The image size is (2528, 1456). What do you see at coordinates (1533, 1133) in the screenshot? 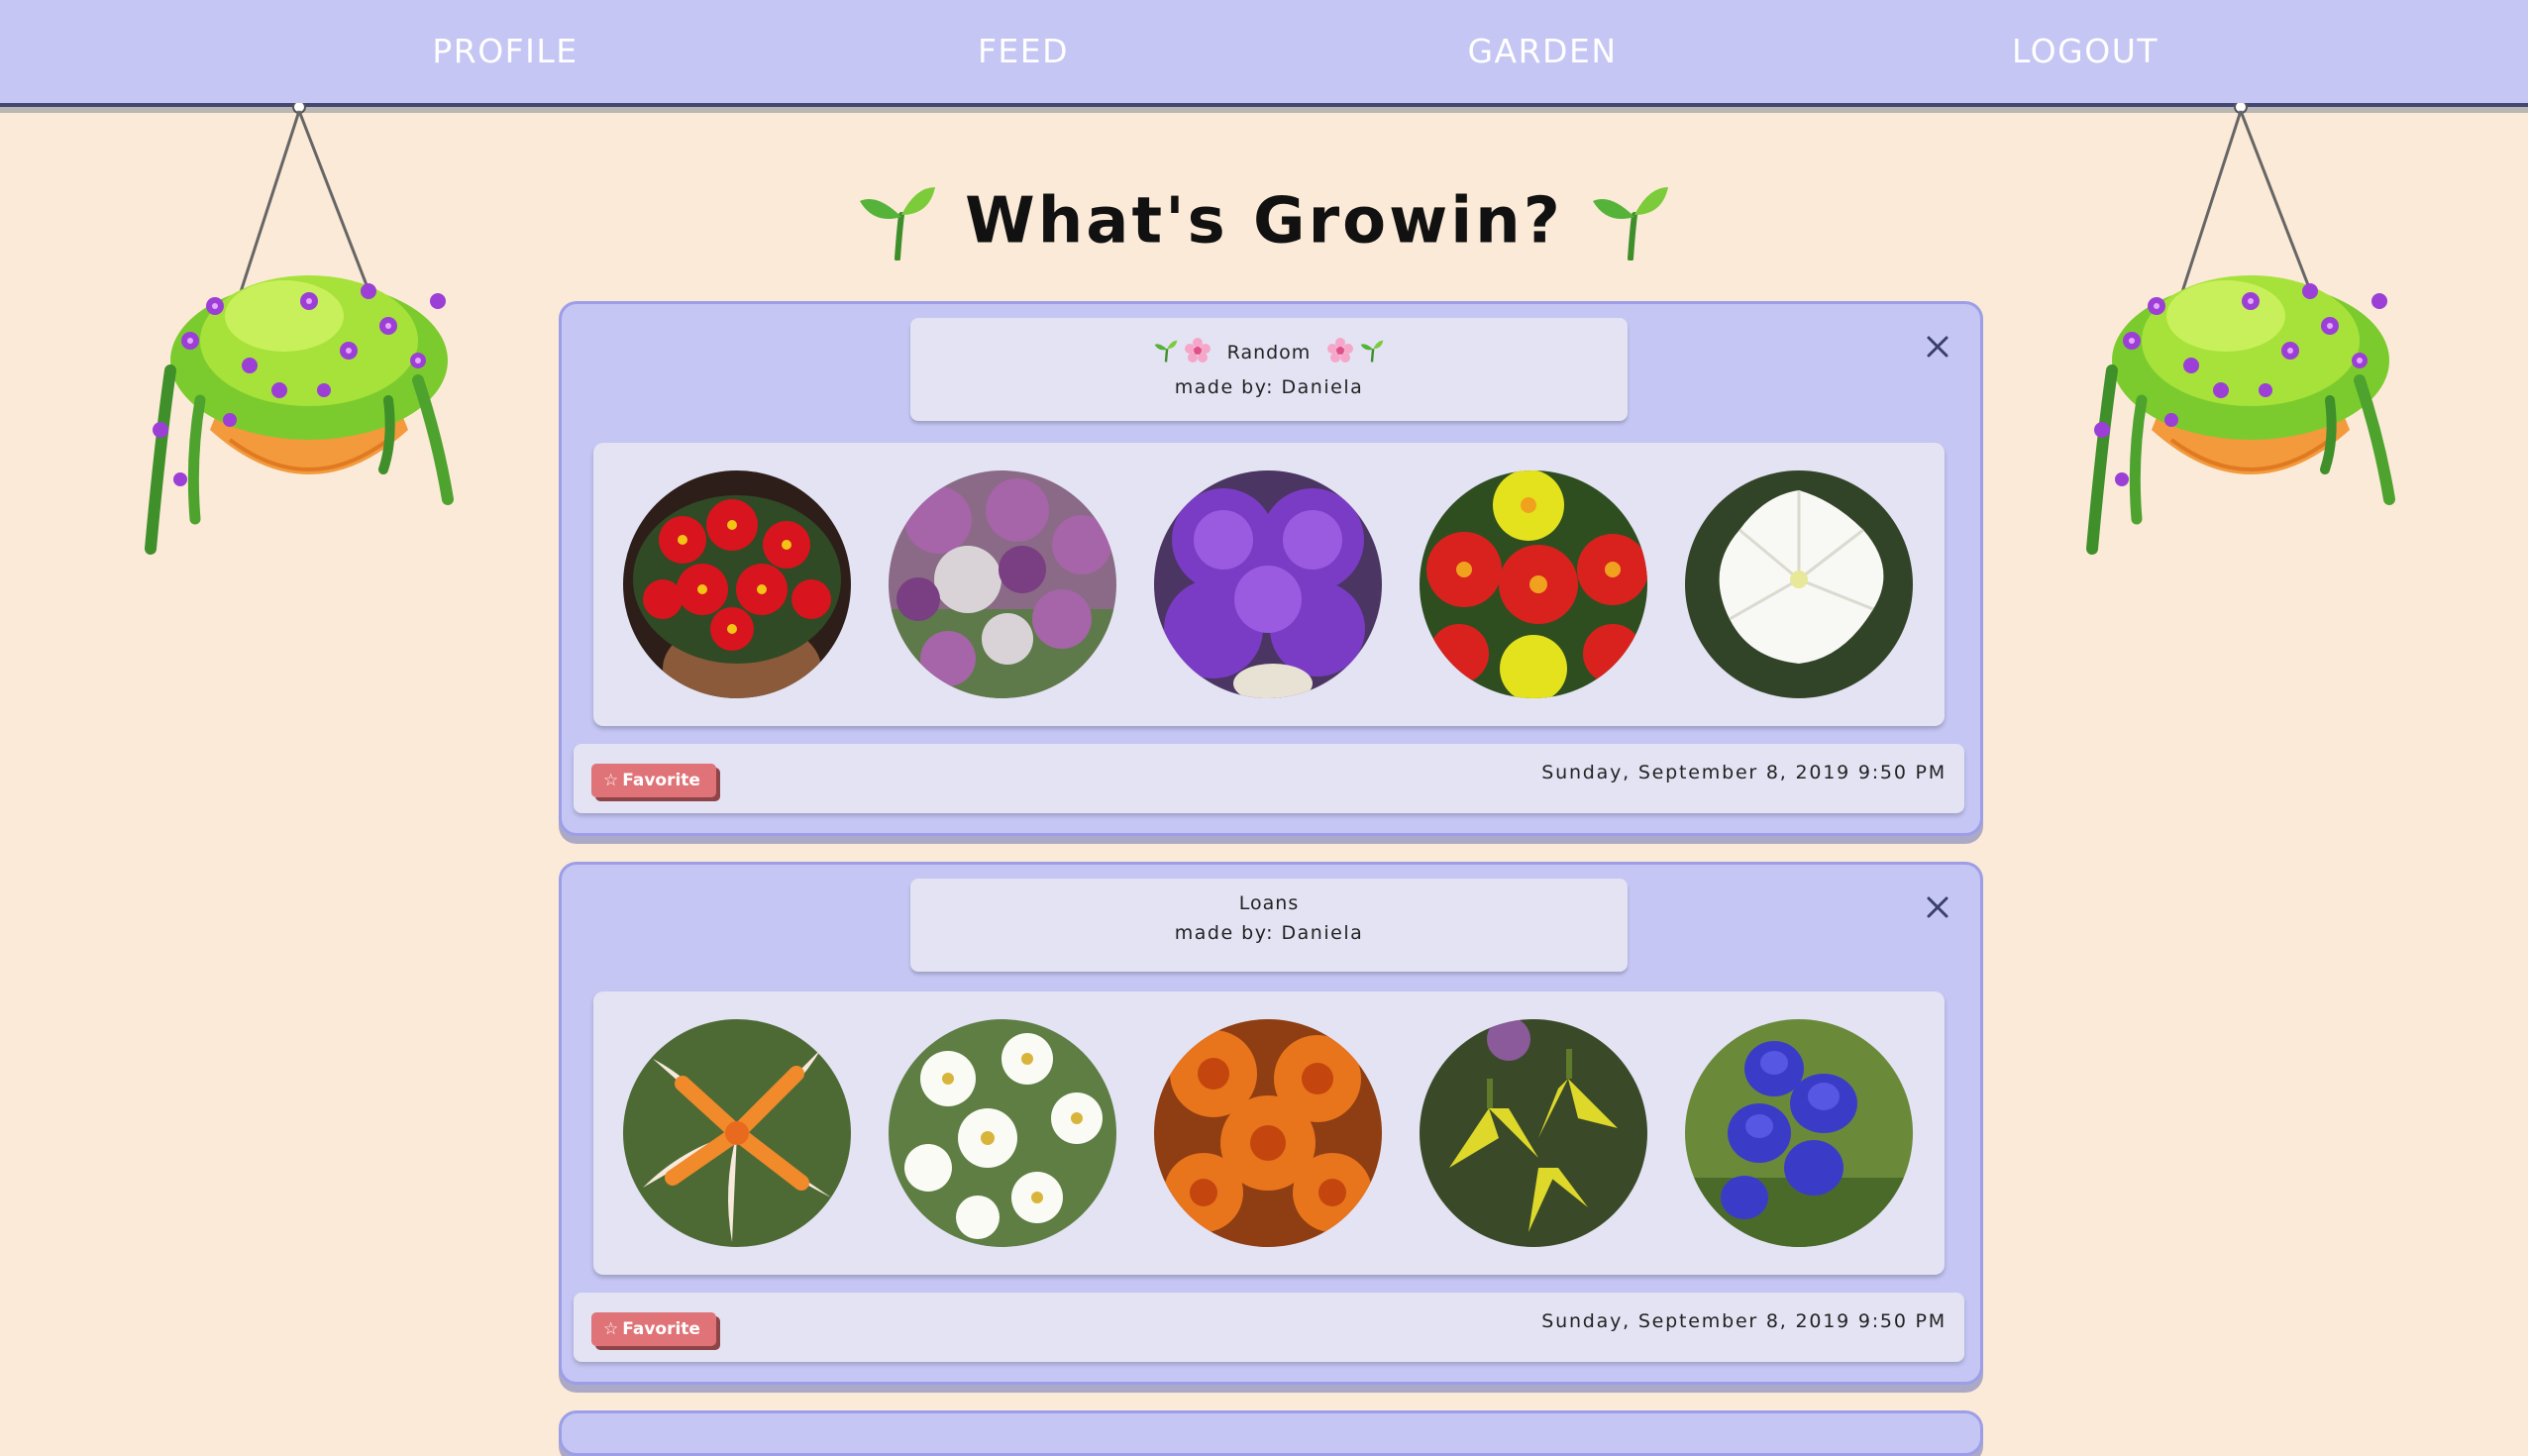
I see `flower-photo-yellow-fritillaria` at bounding box center [1533, 1133].